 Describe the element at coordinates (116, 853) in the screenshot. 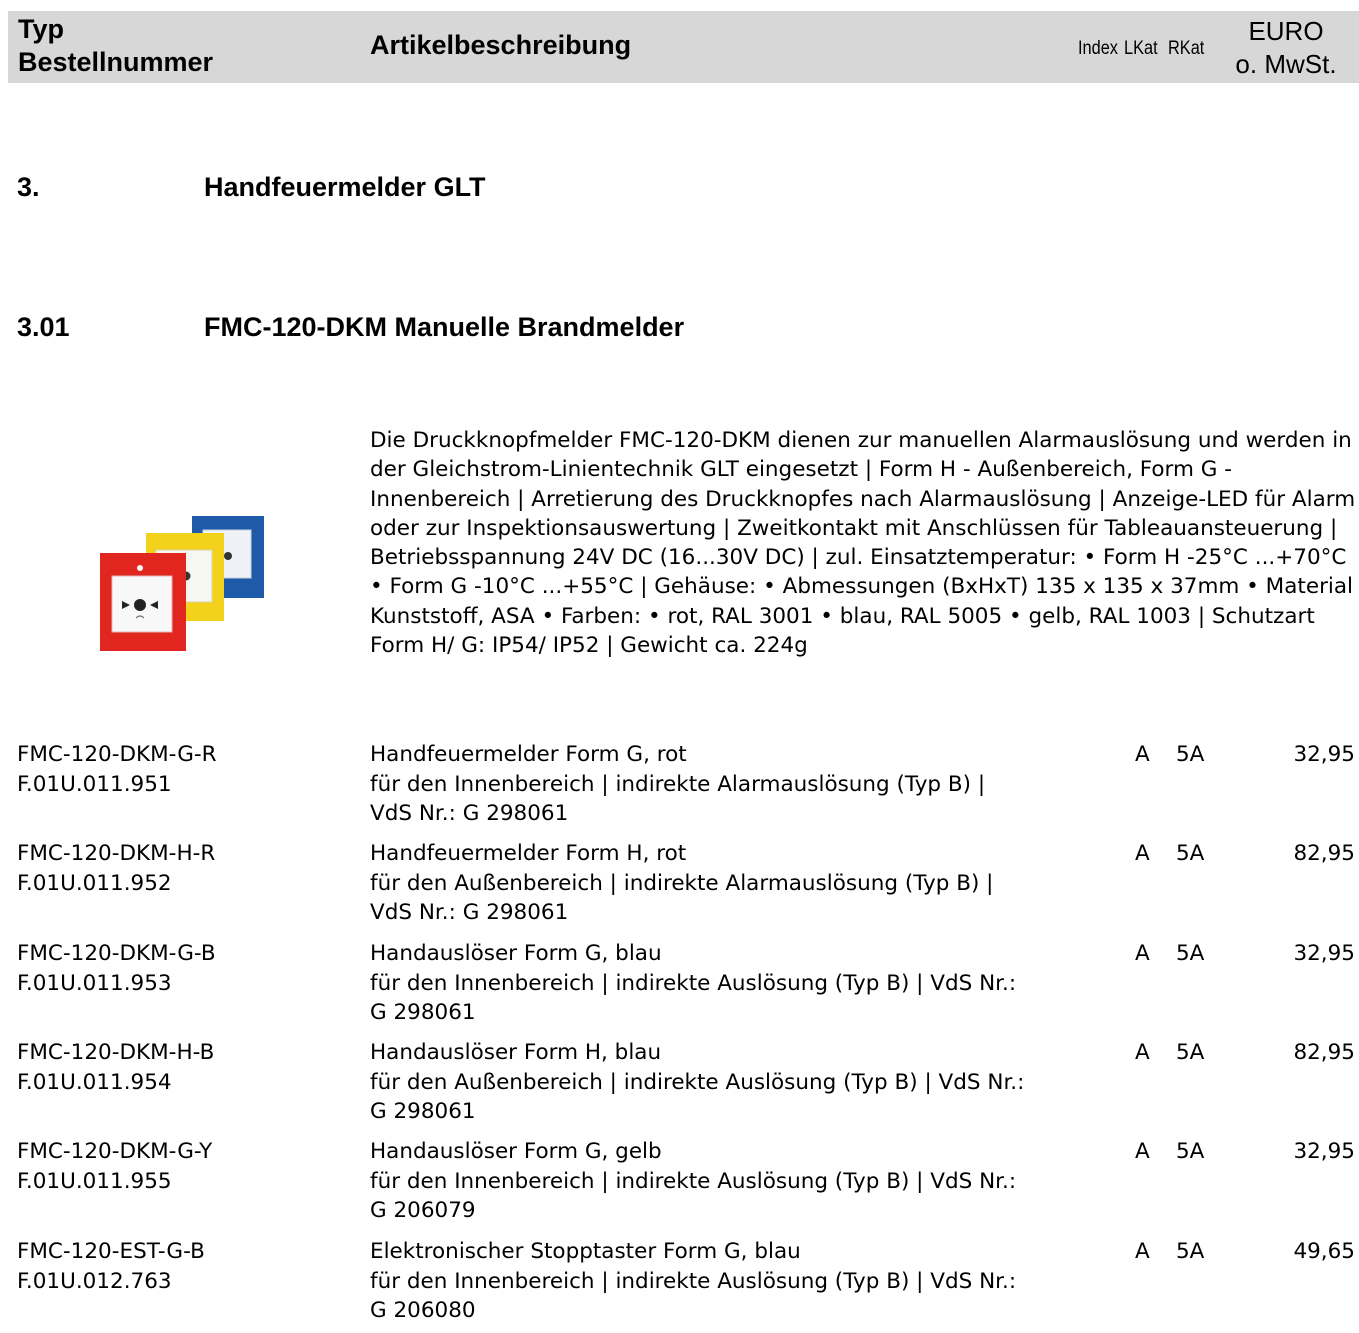

I see `product-typ: FMC-120-DKM-H-R` at that location.